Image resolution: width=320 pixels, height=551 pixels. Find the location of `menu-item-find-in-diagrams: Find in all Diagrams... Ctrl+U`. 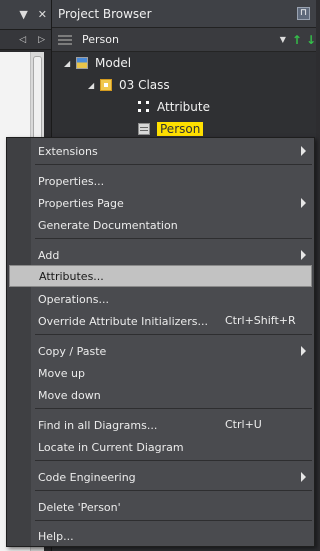

menu-item-find-in-diagrams: Find in all Diagrams... Ctrl+U is located at coordinates (160, 425).